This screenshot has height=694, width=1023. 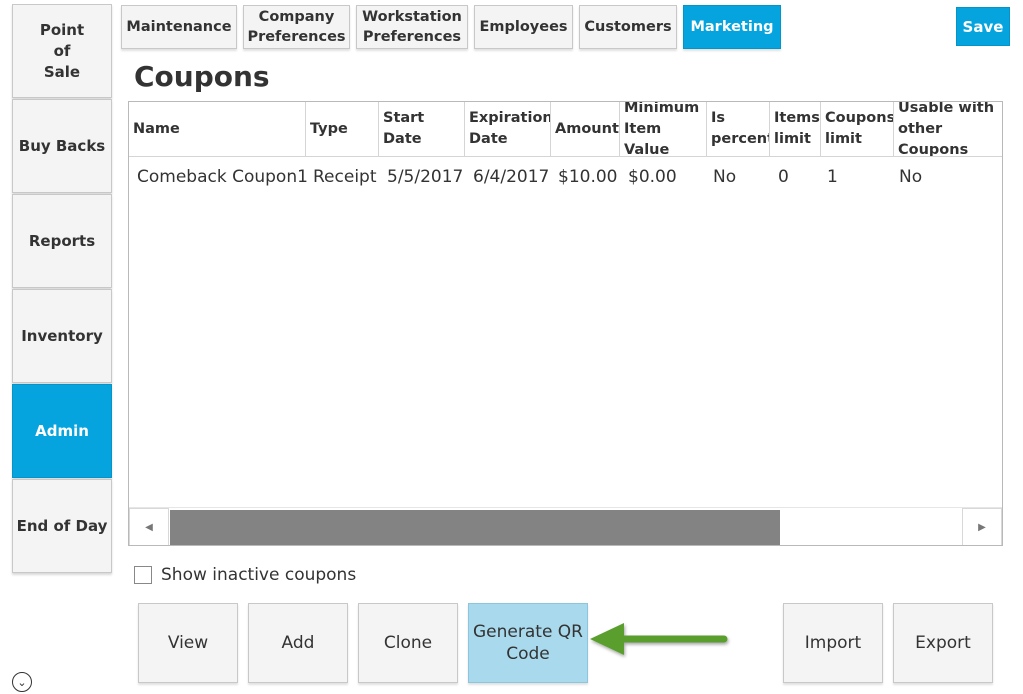 I want to click on column-header-minimum-item-value: Minimum Item Value, so click(x=663, y=129).